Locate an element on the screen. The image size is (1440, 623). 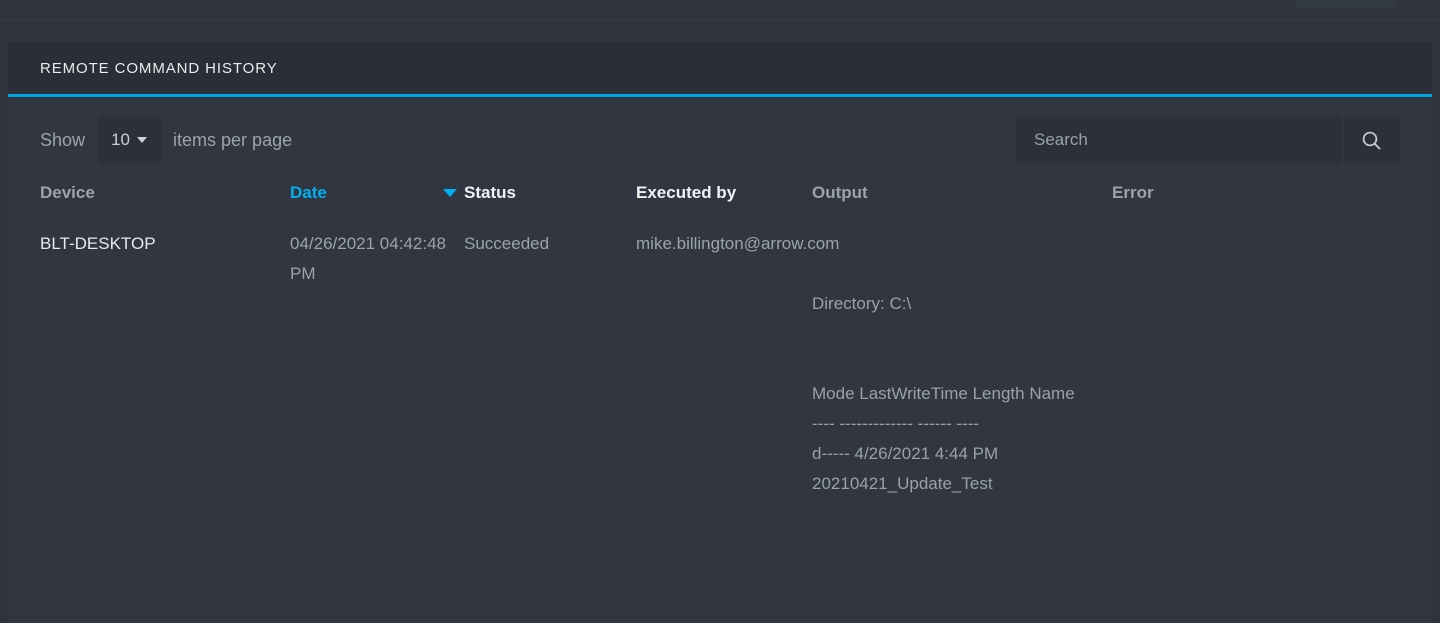
top-strip is located at coordinates (720, 10).